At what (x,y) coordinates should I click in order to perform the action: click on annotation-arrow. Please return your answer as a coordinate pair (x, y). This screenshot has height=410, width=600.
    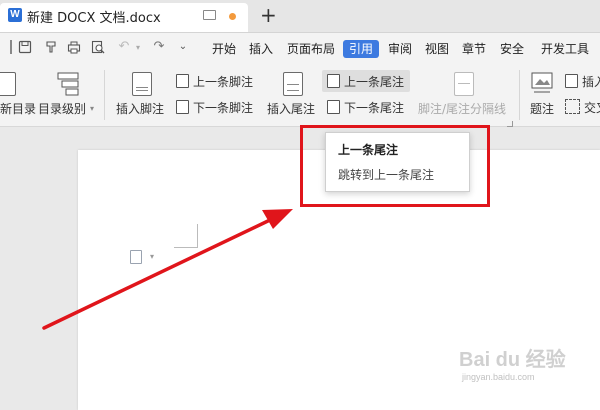
    Looking at the image, I should click on (167, 269).